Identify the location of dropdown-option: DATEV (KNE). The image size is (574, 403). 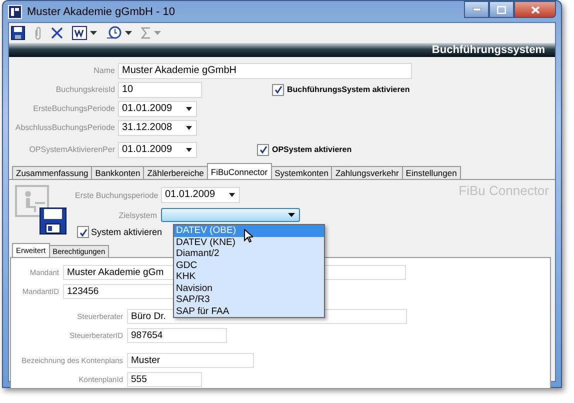
(249, 242).